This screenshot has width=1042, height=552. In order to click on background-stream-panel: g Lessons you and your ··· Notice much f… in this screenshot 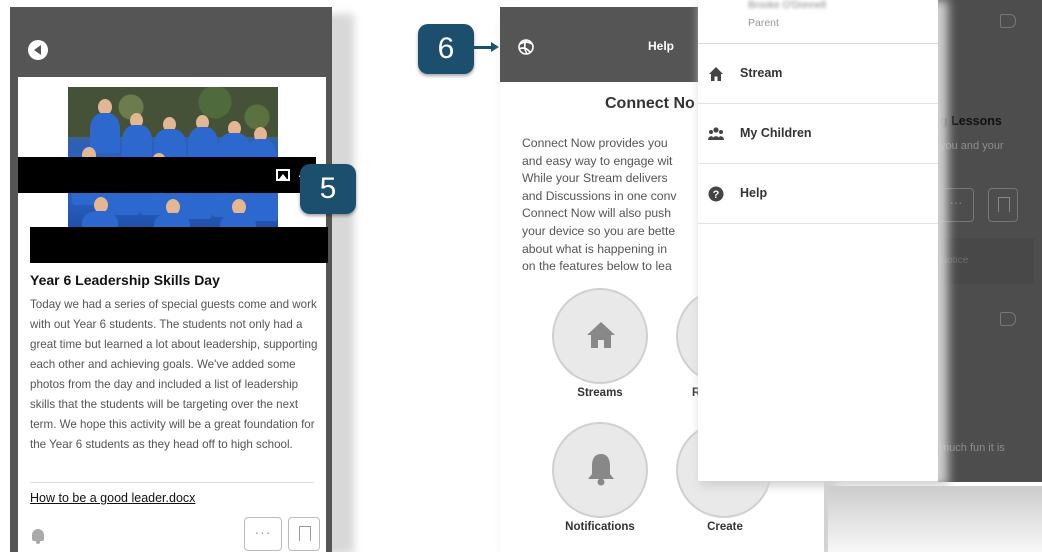, I will do `click(990, 241)`.